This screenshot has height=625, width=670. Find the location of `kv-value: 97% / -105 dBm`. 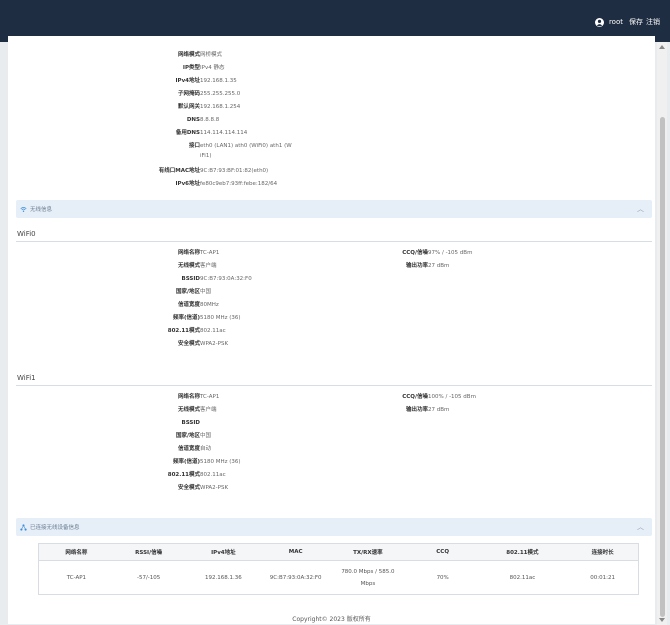

kv-value: 97% / -105 dBm is located at coordinates (450, 253).